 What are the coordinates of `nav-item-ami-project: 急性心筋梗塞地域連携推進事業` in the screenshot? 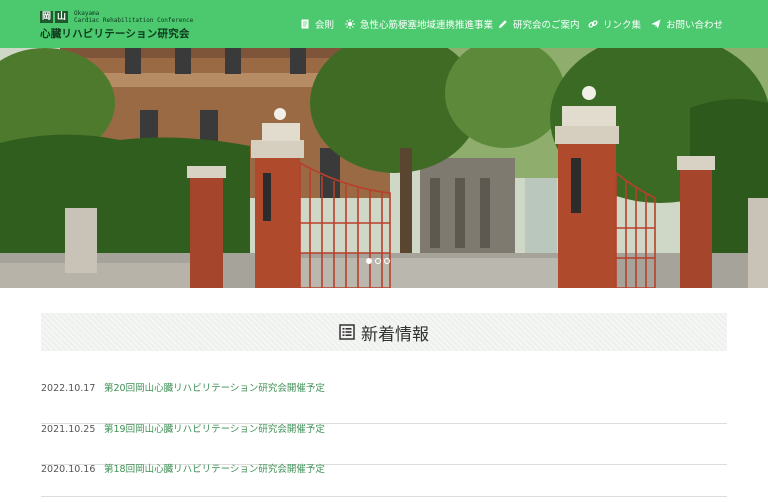 It's located at (419, 24).